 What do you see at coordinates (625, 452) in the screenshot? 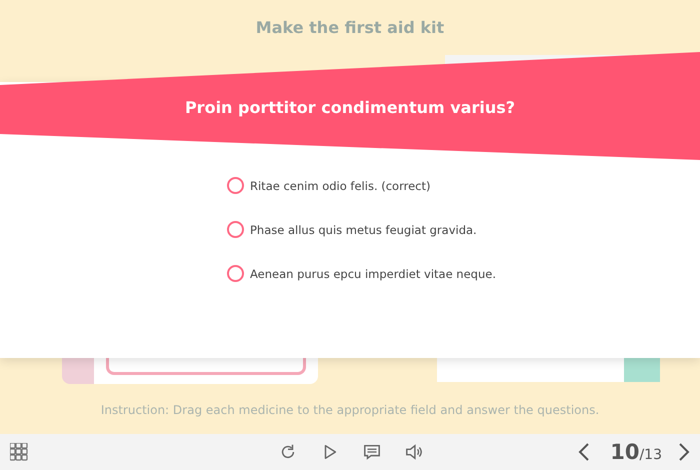
I see `page-number: 10` at bounding box center [625, 452].